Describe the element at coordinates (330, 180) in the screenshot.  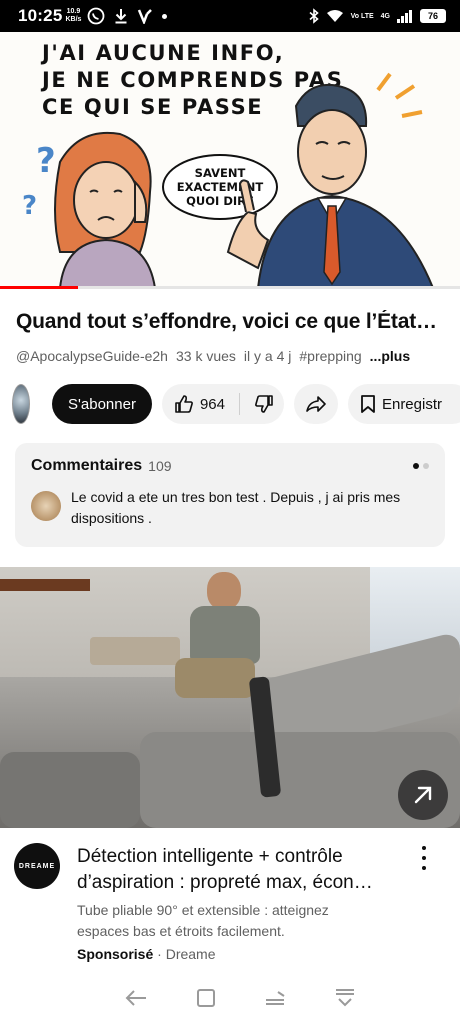
I see `comic-man-illustration` at that location.